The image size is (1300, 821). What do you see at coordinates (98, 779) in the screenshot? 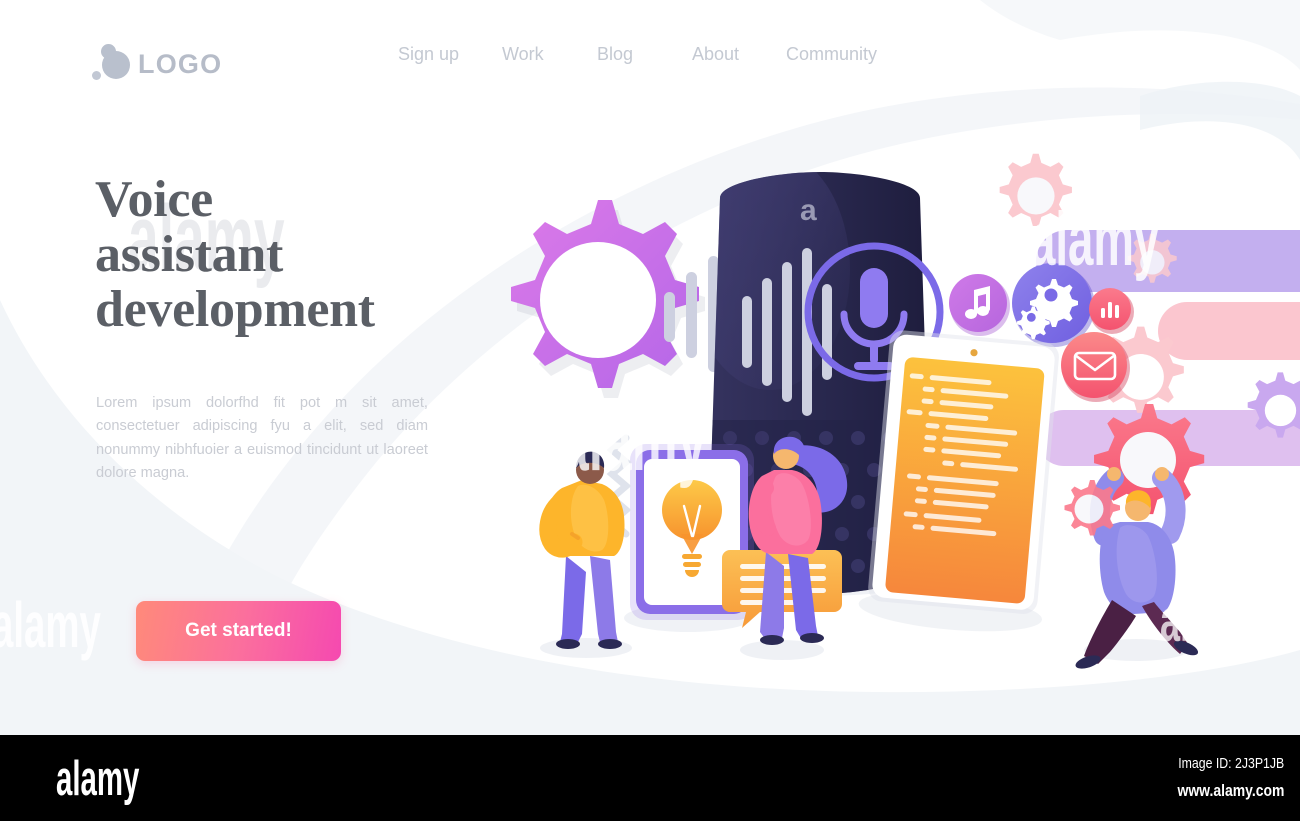
I see `alamy-logo: alamy` at bounding box center [98, 779].